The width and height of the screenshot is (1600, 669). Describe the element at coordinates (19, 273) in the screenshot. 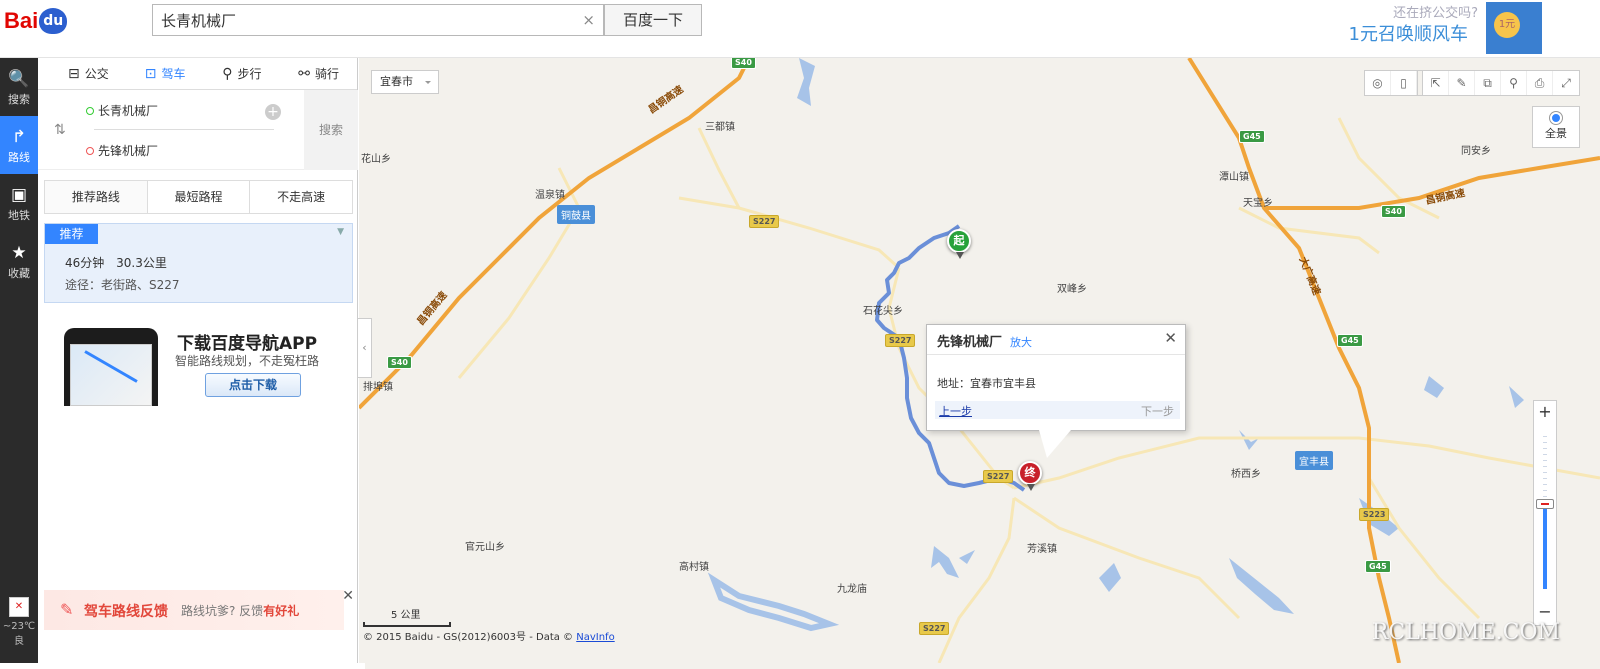

I see `nav-favorites-label: 收藏` at that location.